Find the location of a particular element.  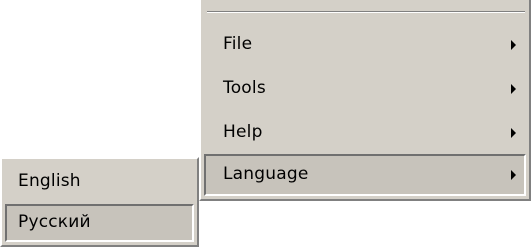

menu-item-russian: Русский is located at coordinates (99, 223).